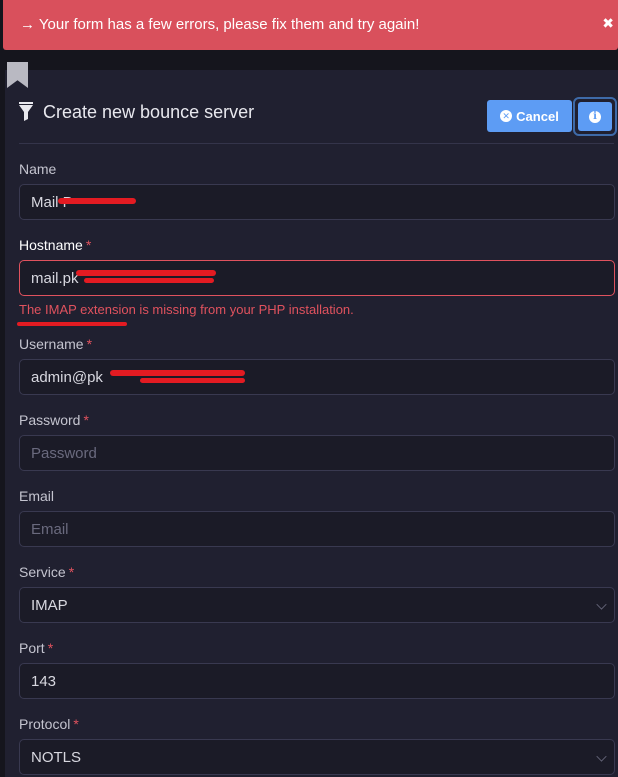 This screenshot has height=777, width=618. I want to click on port-input: 143, so click(317, 681).